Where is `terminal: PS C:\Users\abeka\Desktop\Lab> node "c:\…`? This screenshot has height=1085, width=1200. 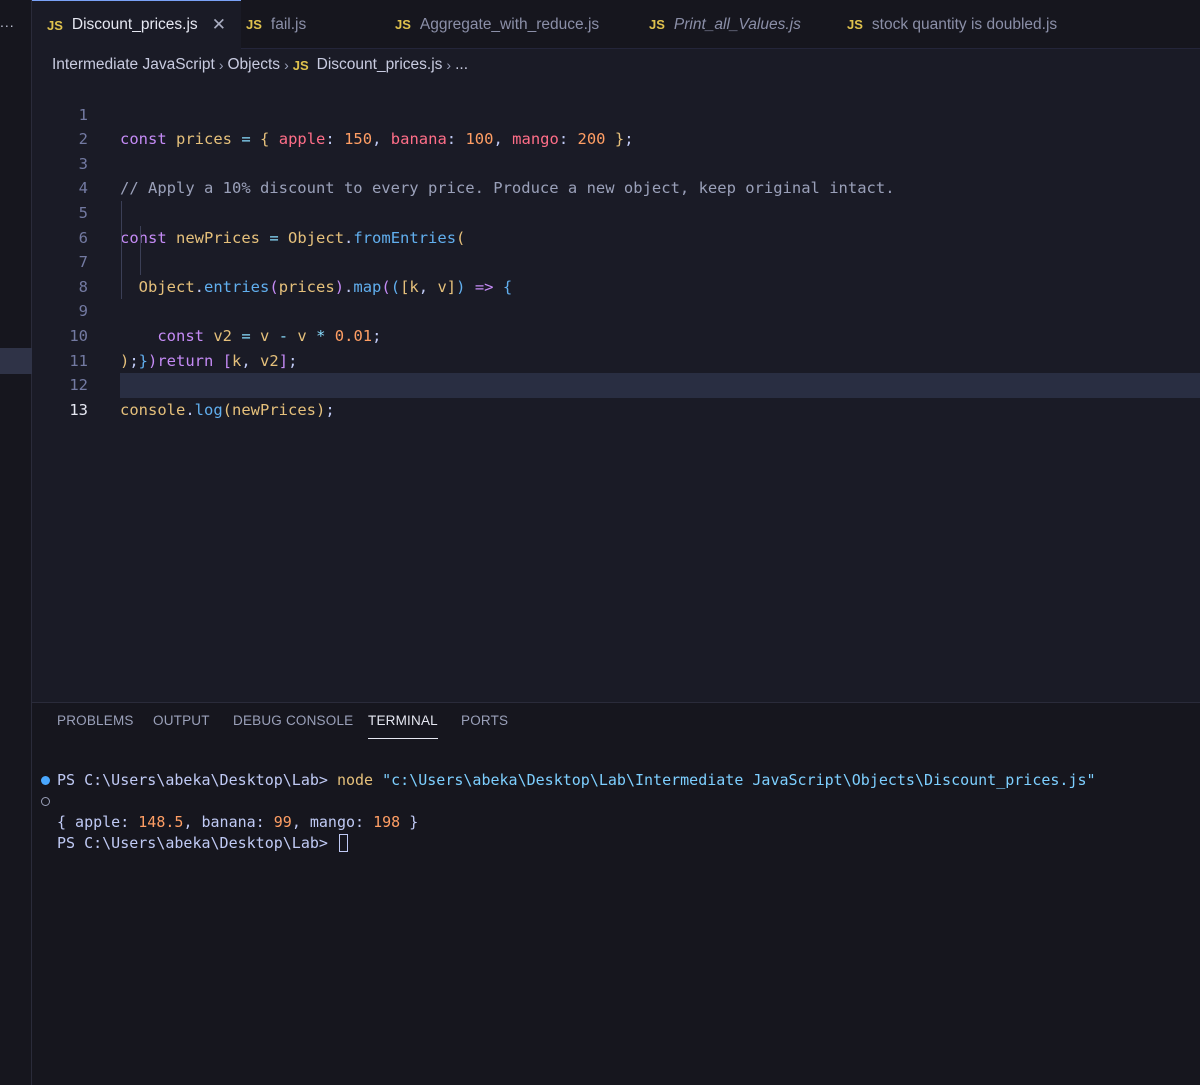
terminal: PS C:\Users\abeka\Desktop\Lab> node "c:\… is located at coordinates (616, 800).